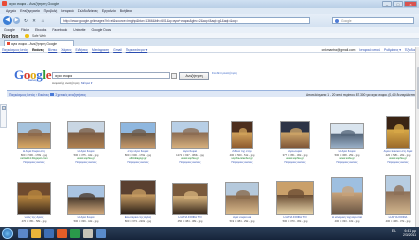 This screenshot has width=419, height=240. Describe the element at coordinates (82, 50) in the screenshot. I see `gbar-link-news: Ειδήσεις` at that location.